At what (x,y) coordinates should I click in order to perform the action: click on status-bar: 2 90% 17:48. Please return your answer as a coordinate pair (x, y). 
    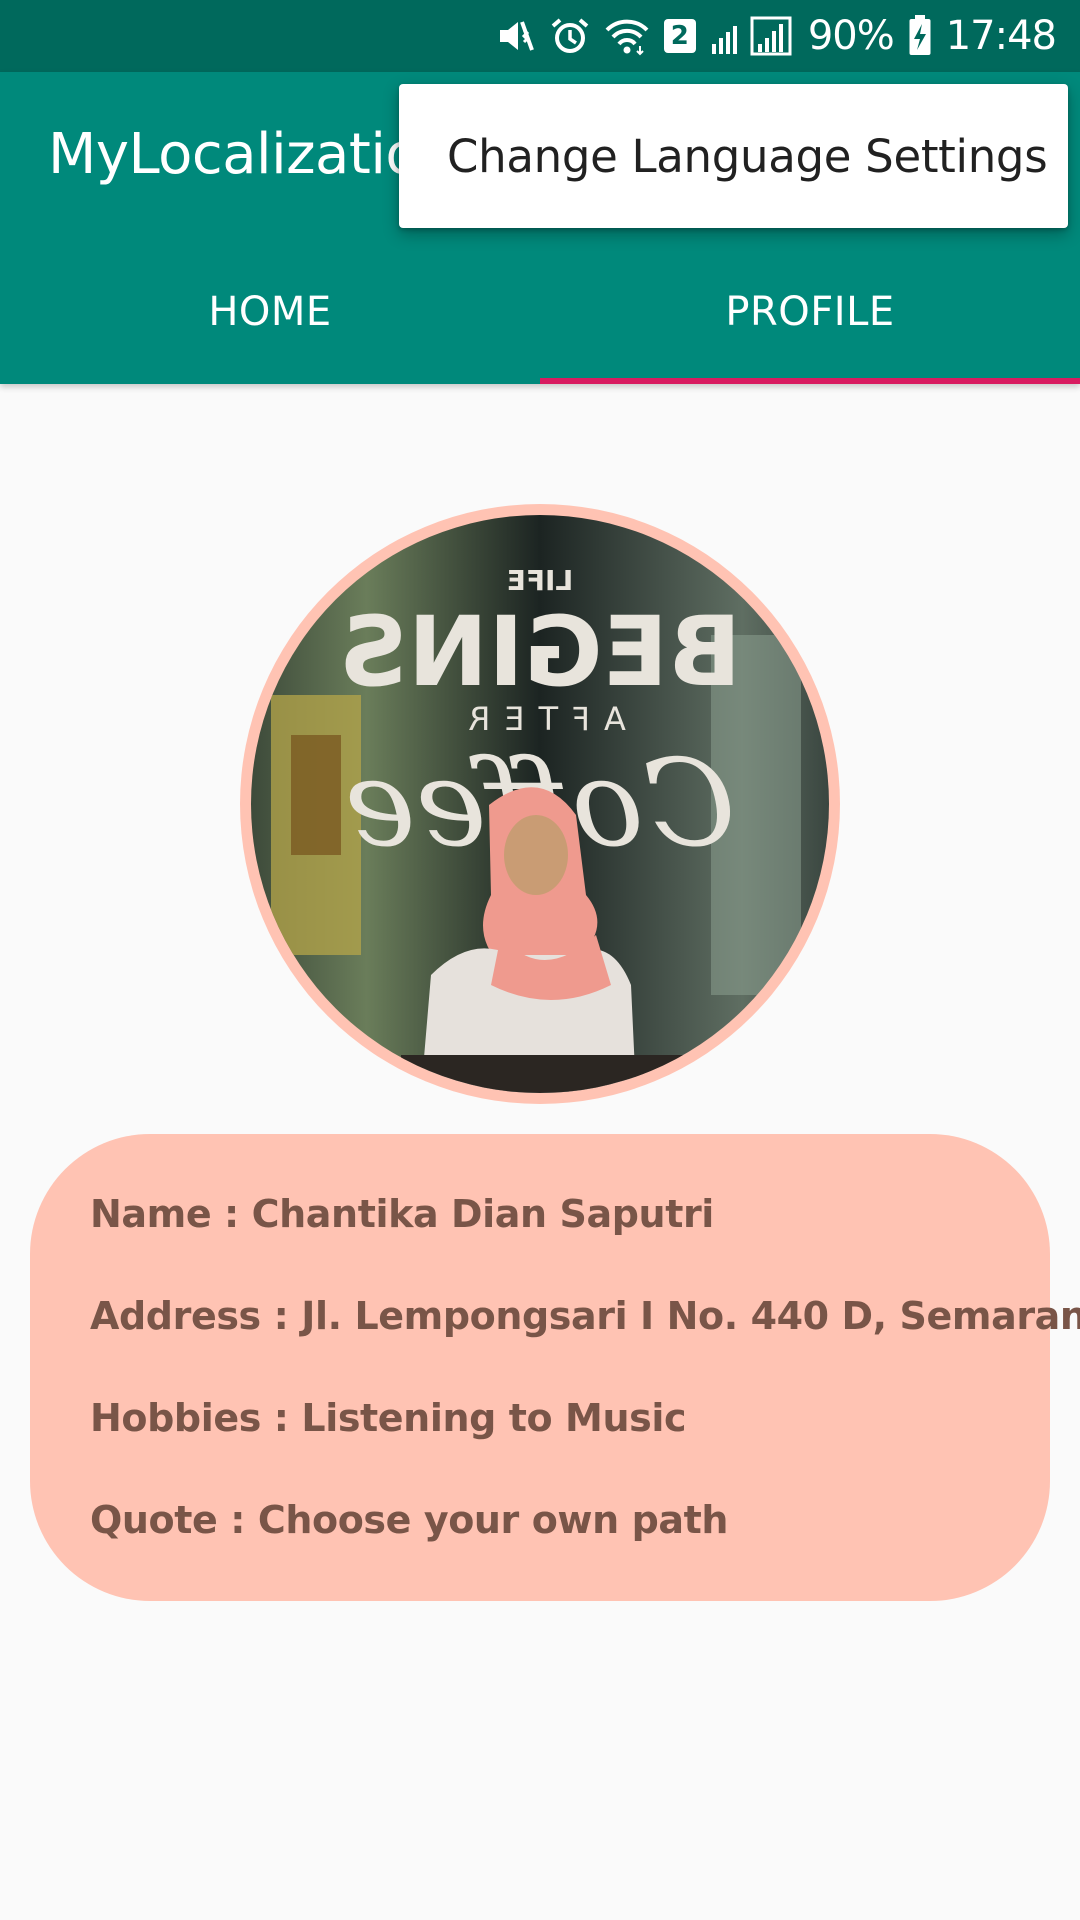
    Looking at the image, I should click on (540, 36).